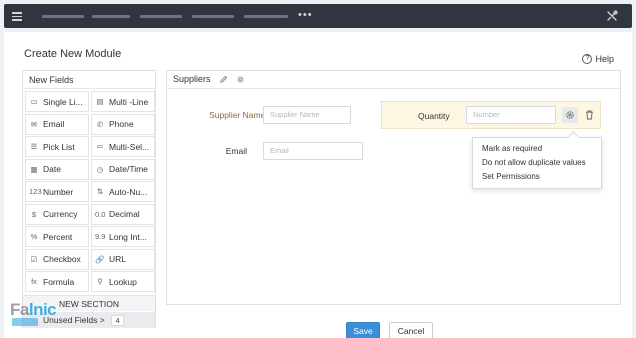 The height and width of the screenshot is (338, 636). I want to click on field-type-currency: $ Currency, so click(57, 214).